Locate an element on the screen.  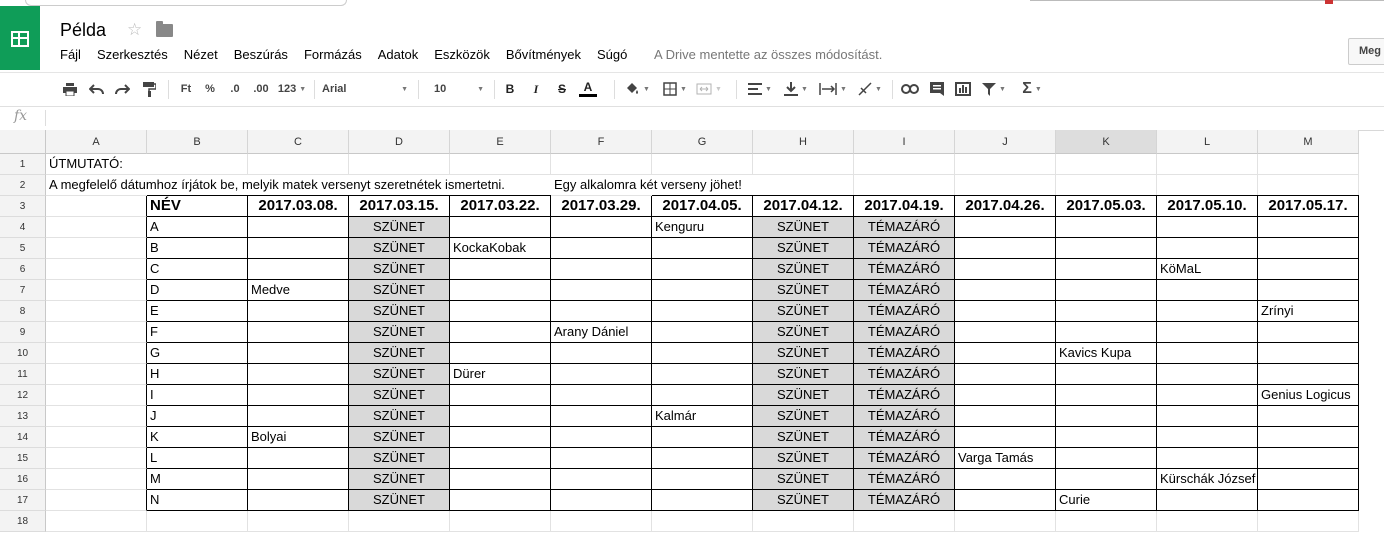
column-header-a: A is located at coordinates (96, 142).